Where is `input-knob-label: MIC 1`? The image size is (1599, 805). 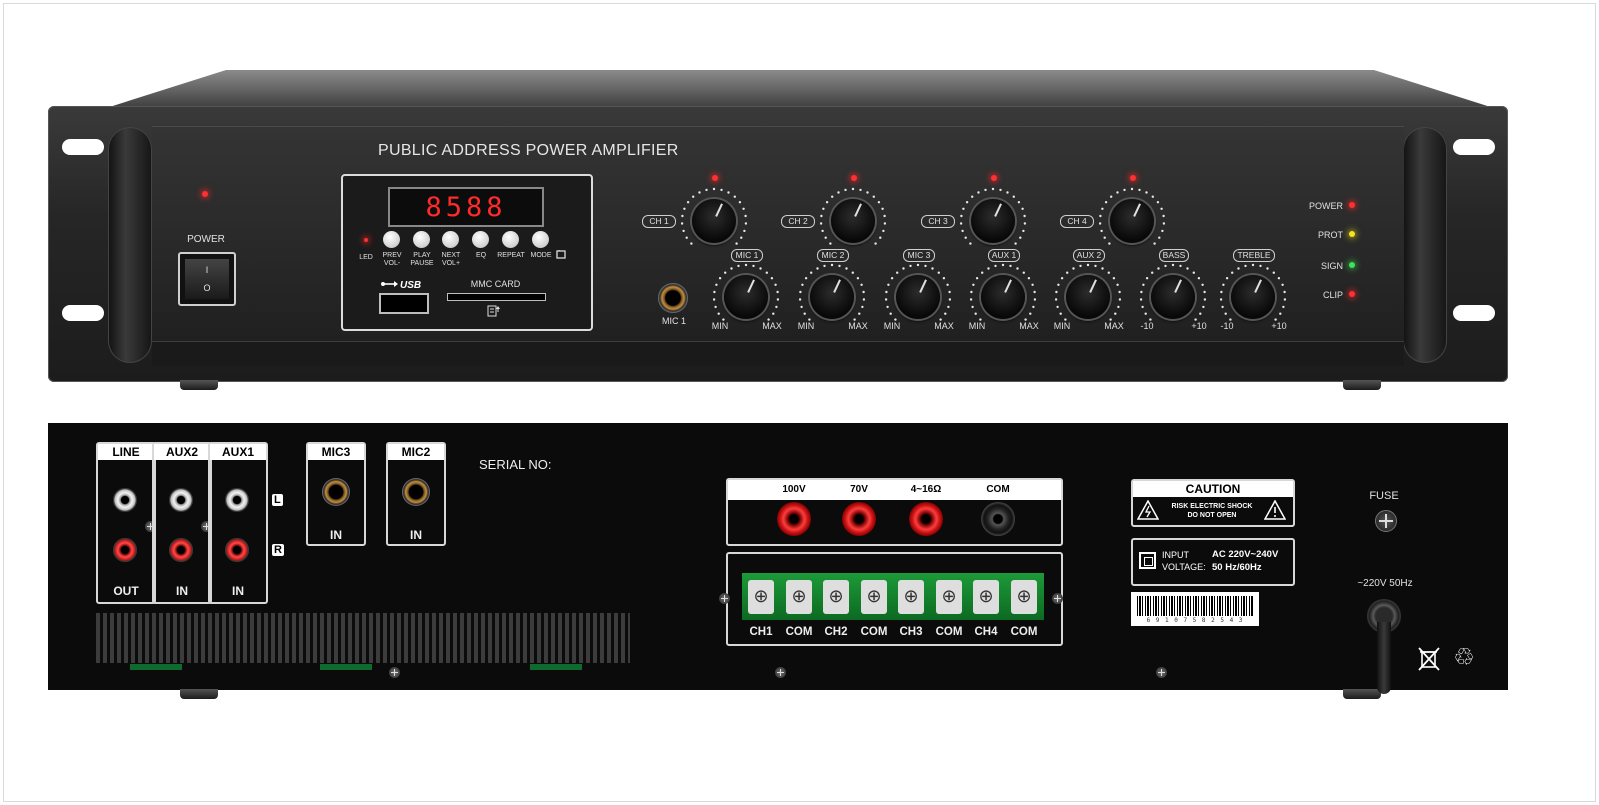 input-knob-label: MIC 1 is located at coordinates (747, 255).